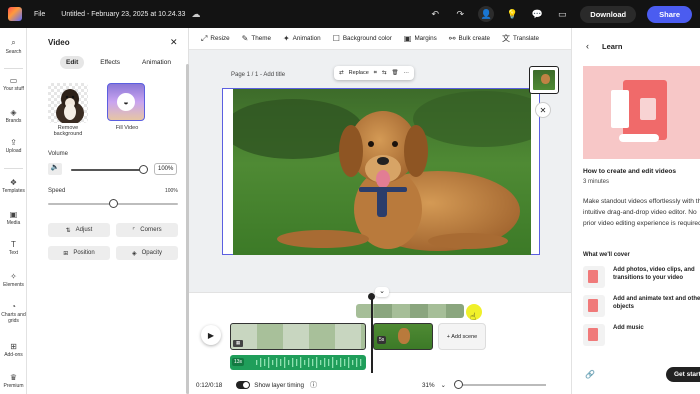 This screenshot has width=700, height=394. What do you see at coordinates (79, 230) in the screenshot?
I see `adjust-button: ⇅ Adjust` at bounding box center [79, 230].